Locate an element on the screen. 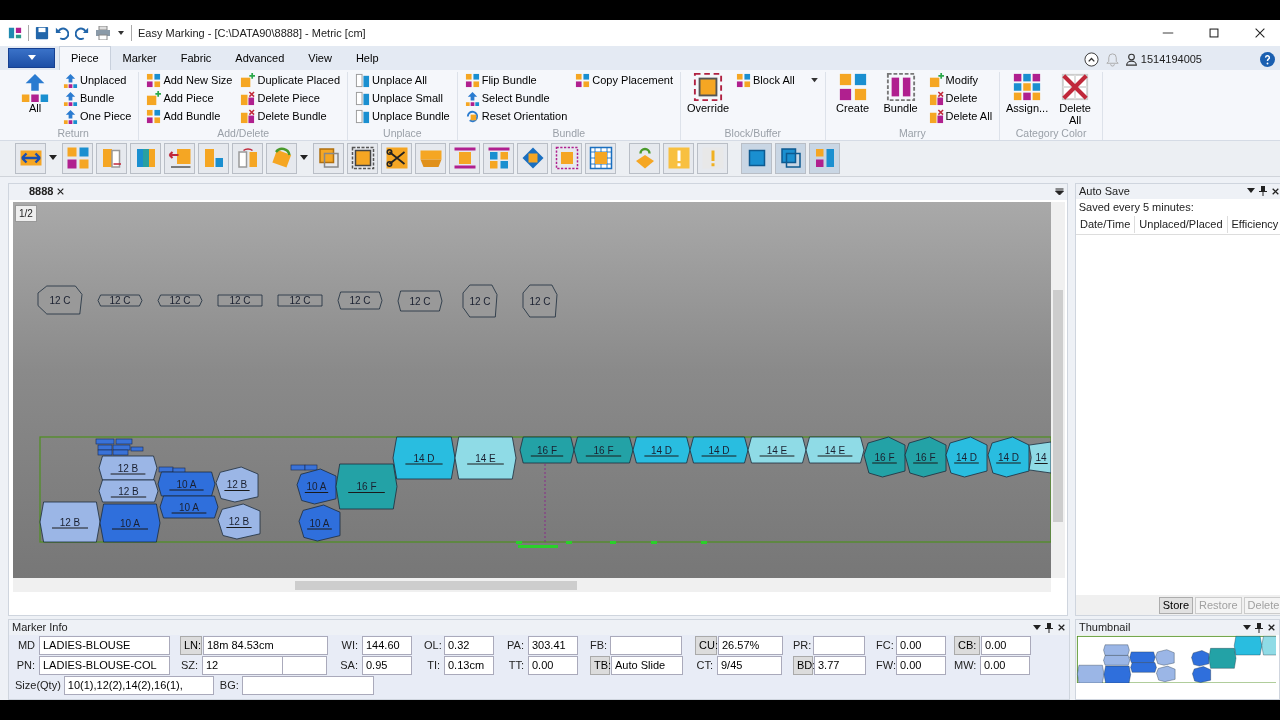 The image size is (1280, 720). value-field: 303.41 is located at coordinates (553, 645).